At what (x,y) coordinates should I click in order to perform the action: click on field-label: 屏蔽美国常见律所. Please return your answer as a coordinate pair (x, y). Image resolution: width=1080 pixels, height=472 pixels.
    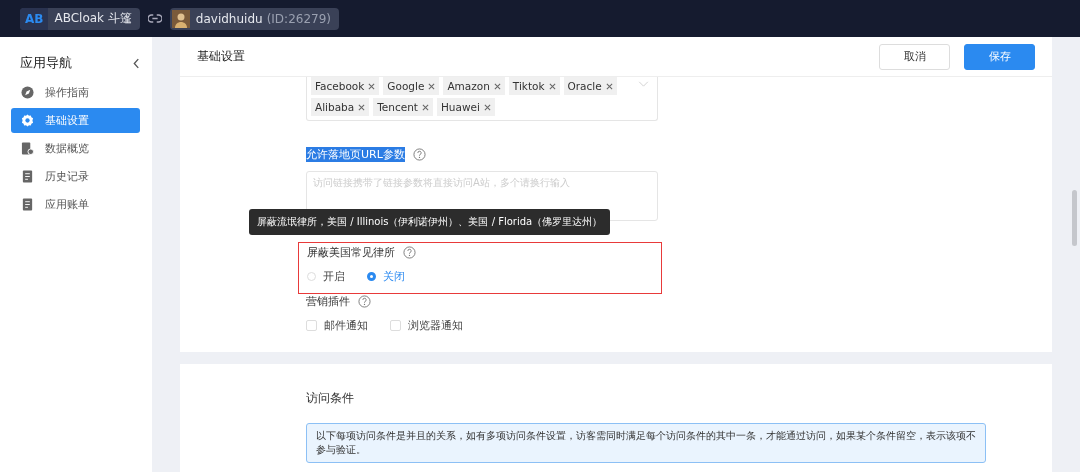
    Looking at the image, I should click on (351, 252).